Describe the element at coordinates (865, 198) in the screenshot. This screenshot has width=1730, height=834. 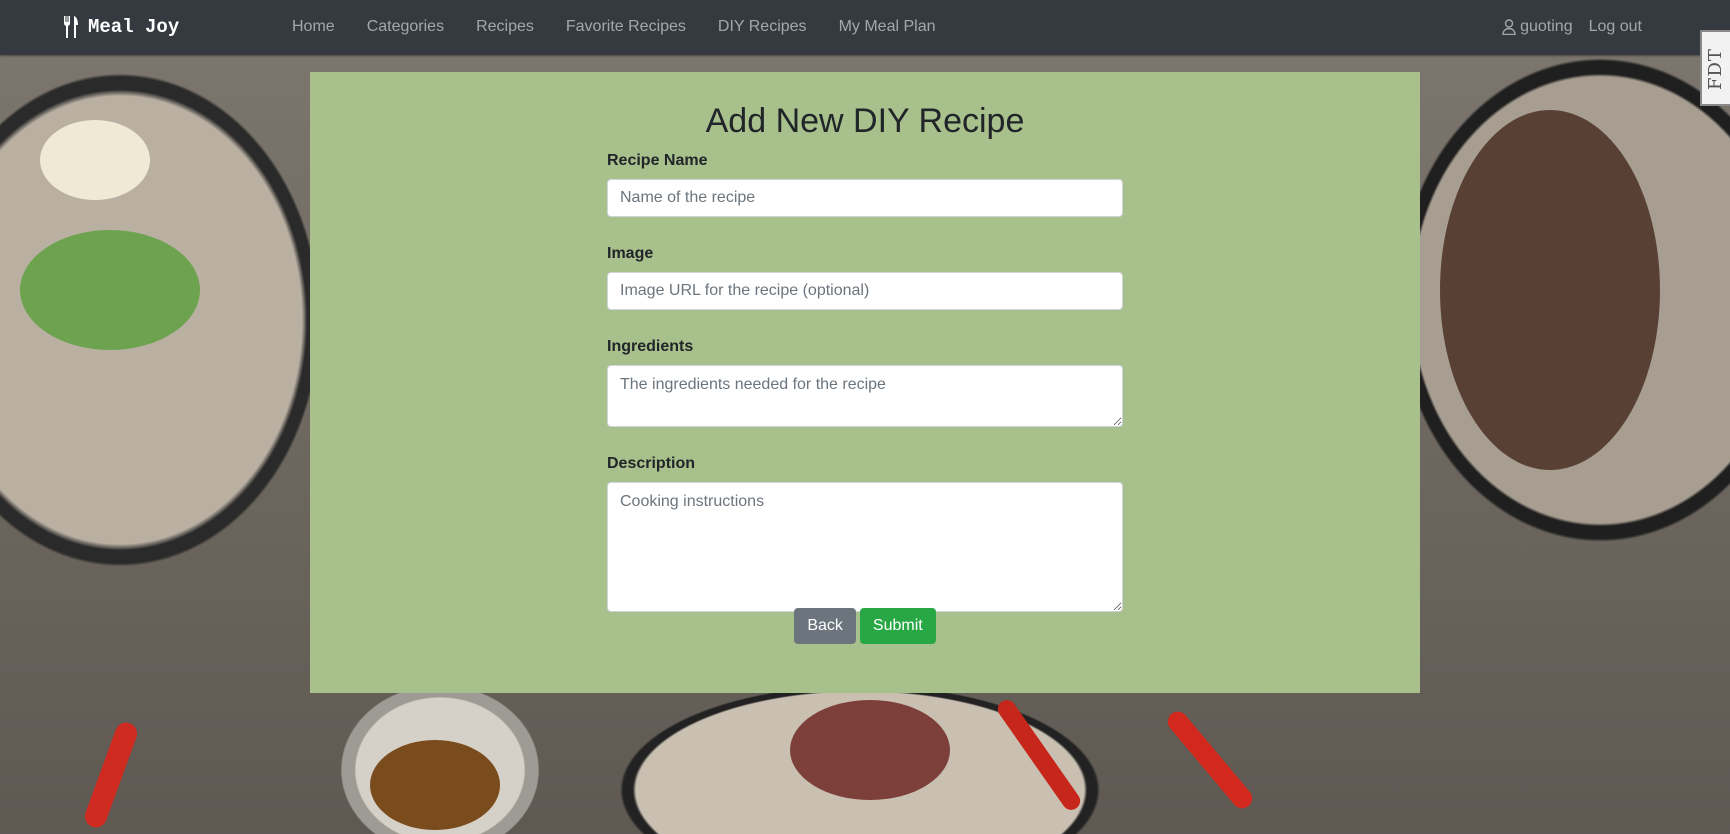
I see `recipe-name-input` at that location.